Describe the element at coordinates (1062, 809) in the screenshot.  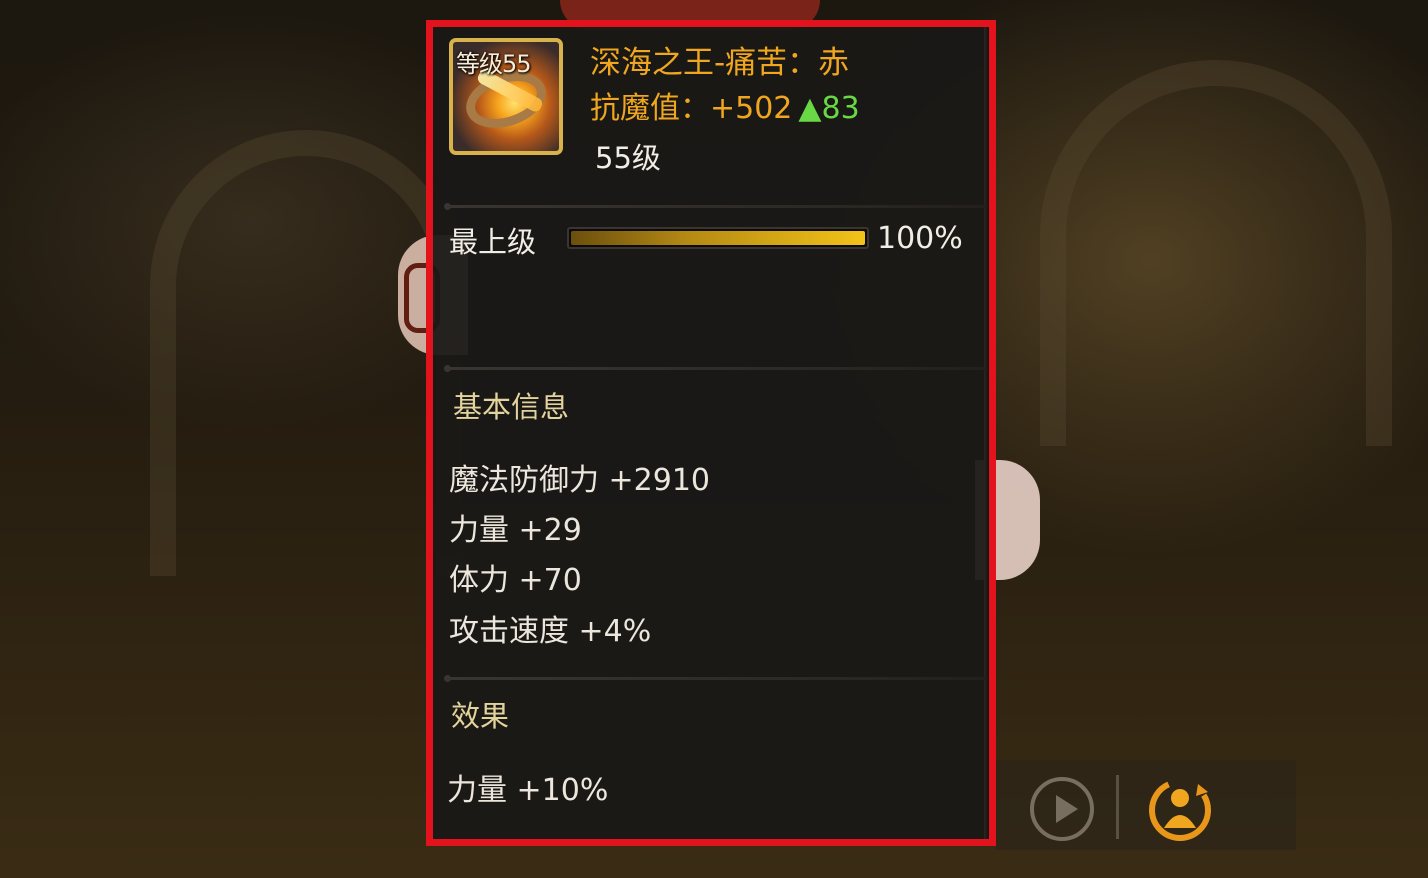
I see `play-icon` at that location.